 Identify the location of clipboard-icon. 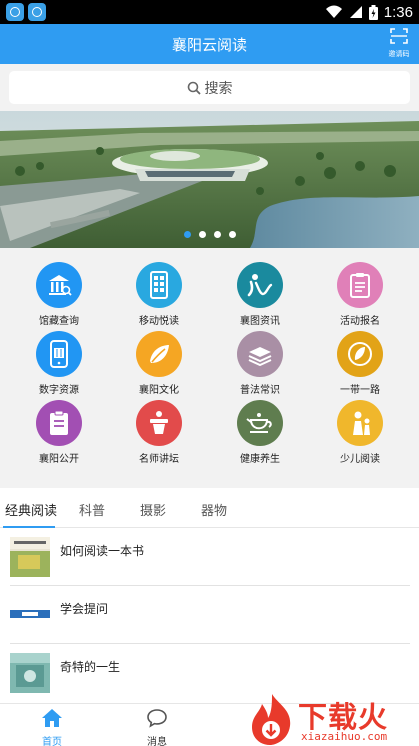
(360, 285).